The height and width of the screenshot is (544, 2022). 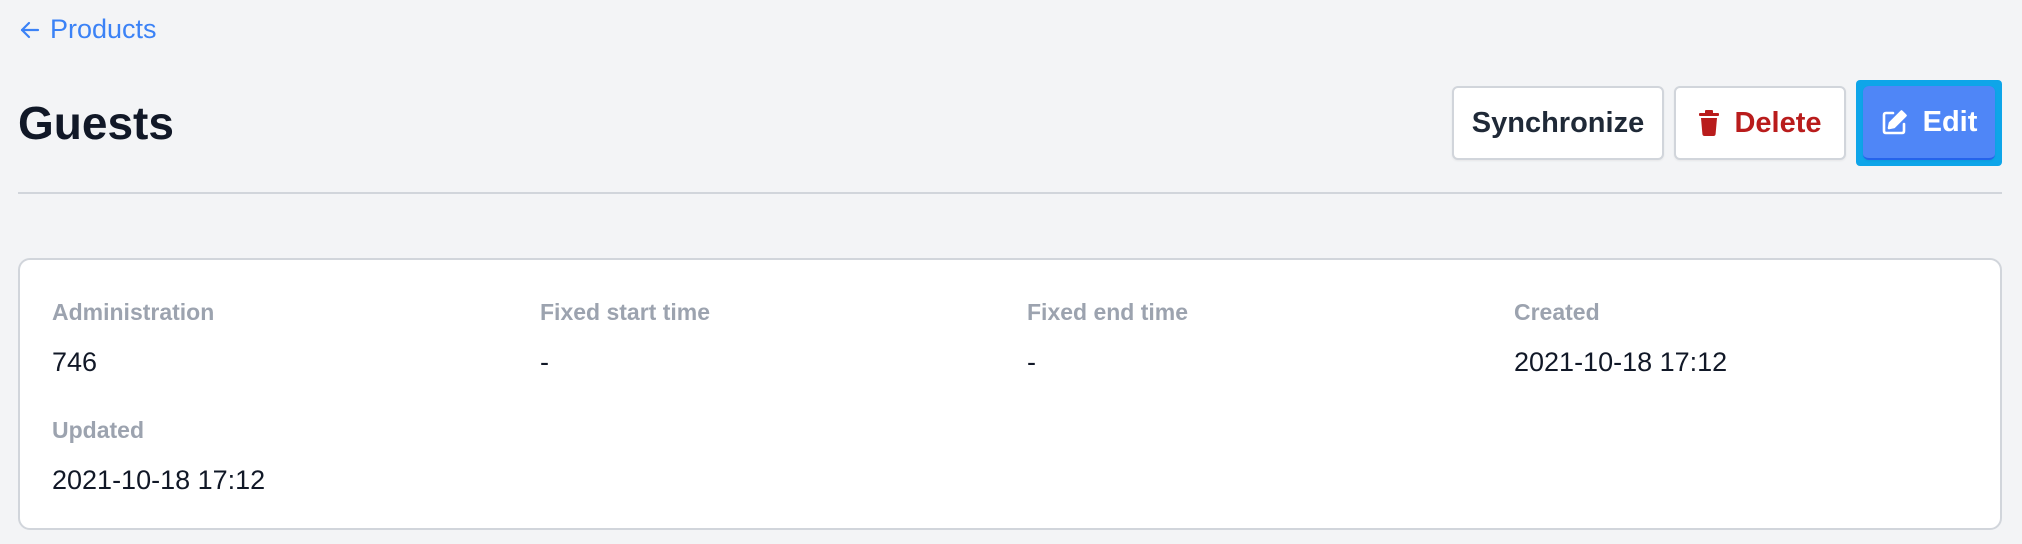 What do you see at coordinates (1620, 338) in the screenshot?
I see `field-created: Created 2021-10-18 17:12` at bounding box center [1620, 338].